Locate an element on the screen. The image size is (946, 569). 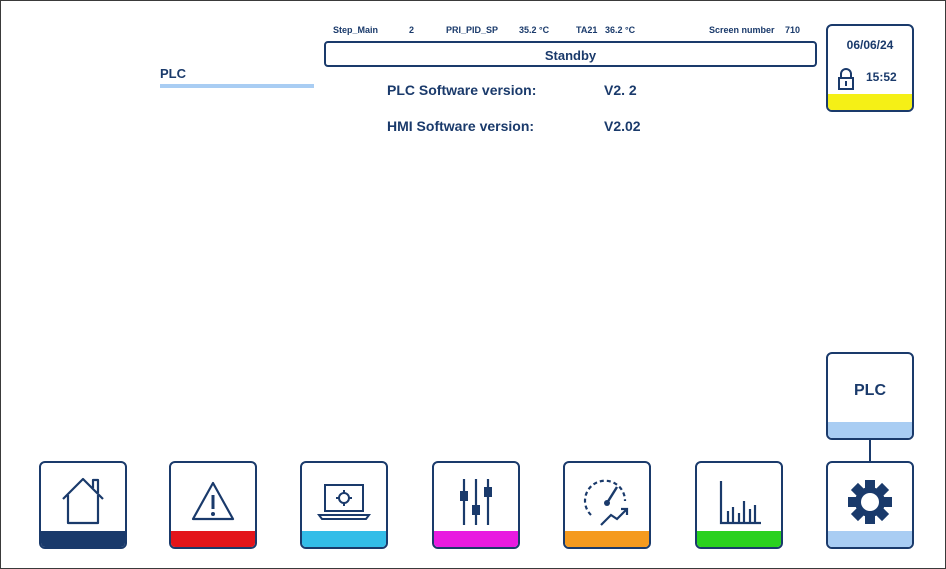
trends-button is located at coordinates (739, 505).